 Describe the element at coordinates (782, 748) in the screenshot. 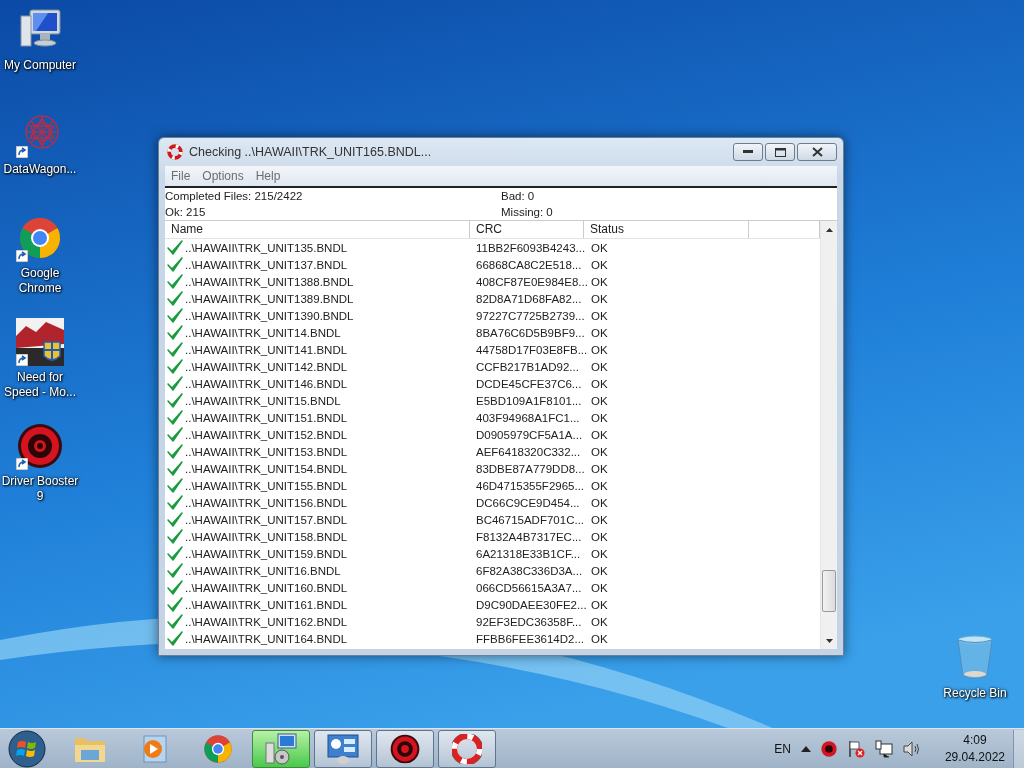

I see `language-indicator: EN` at that location.